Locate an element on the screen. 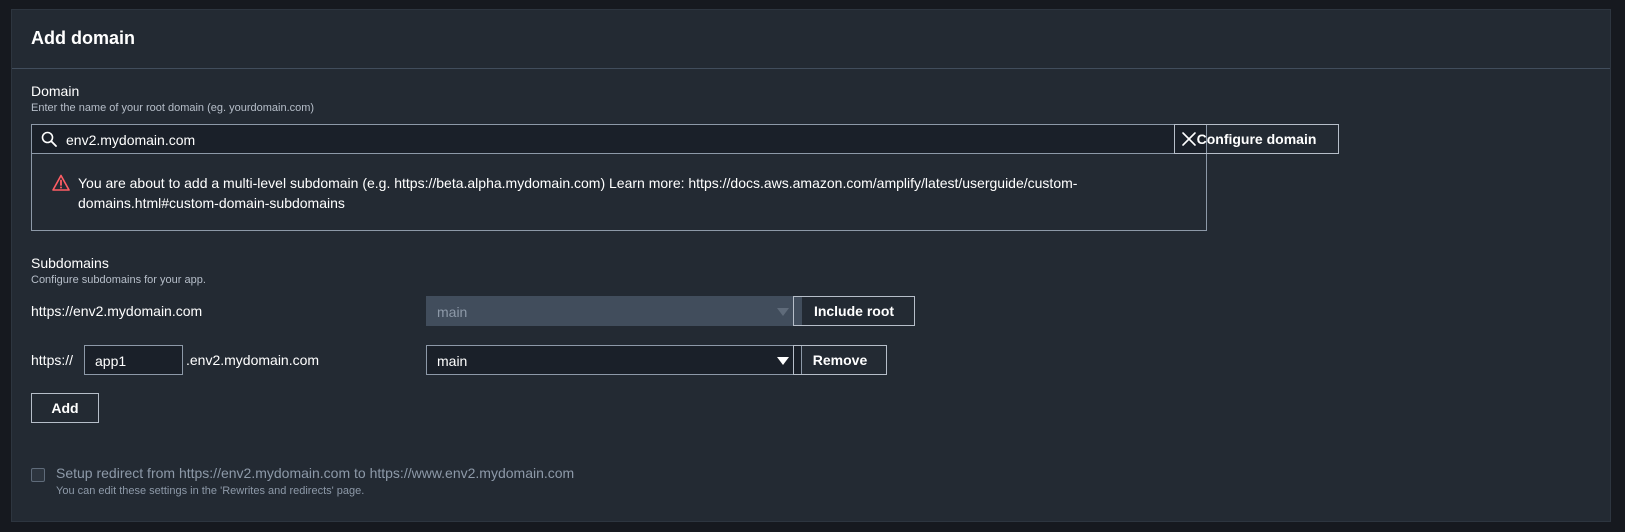 The image size is (1625, 532). root-url: https://env2.mydomain.com is located at coordinates (117, 311).